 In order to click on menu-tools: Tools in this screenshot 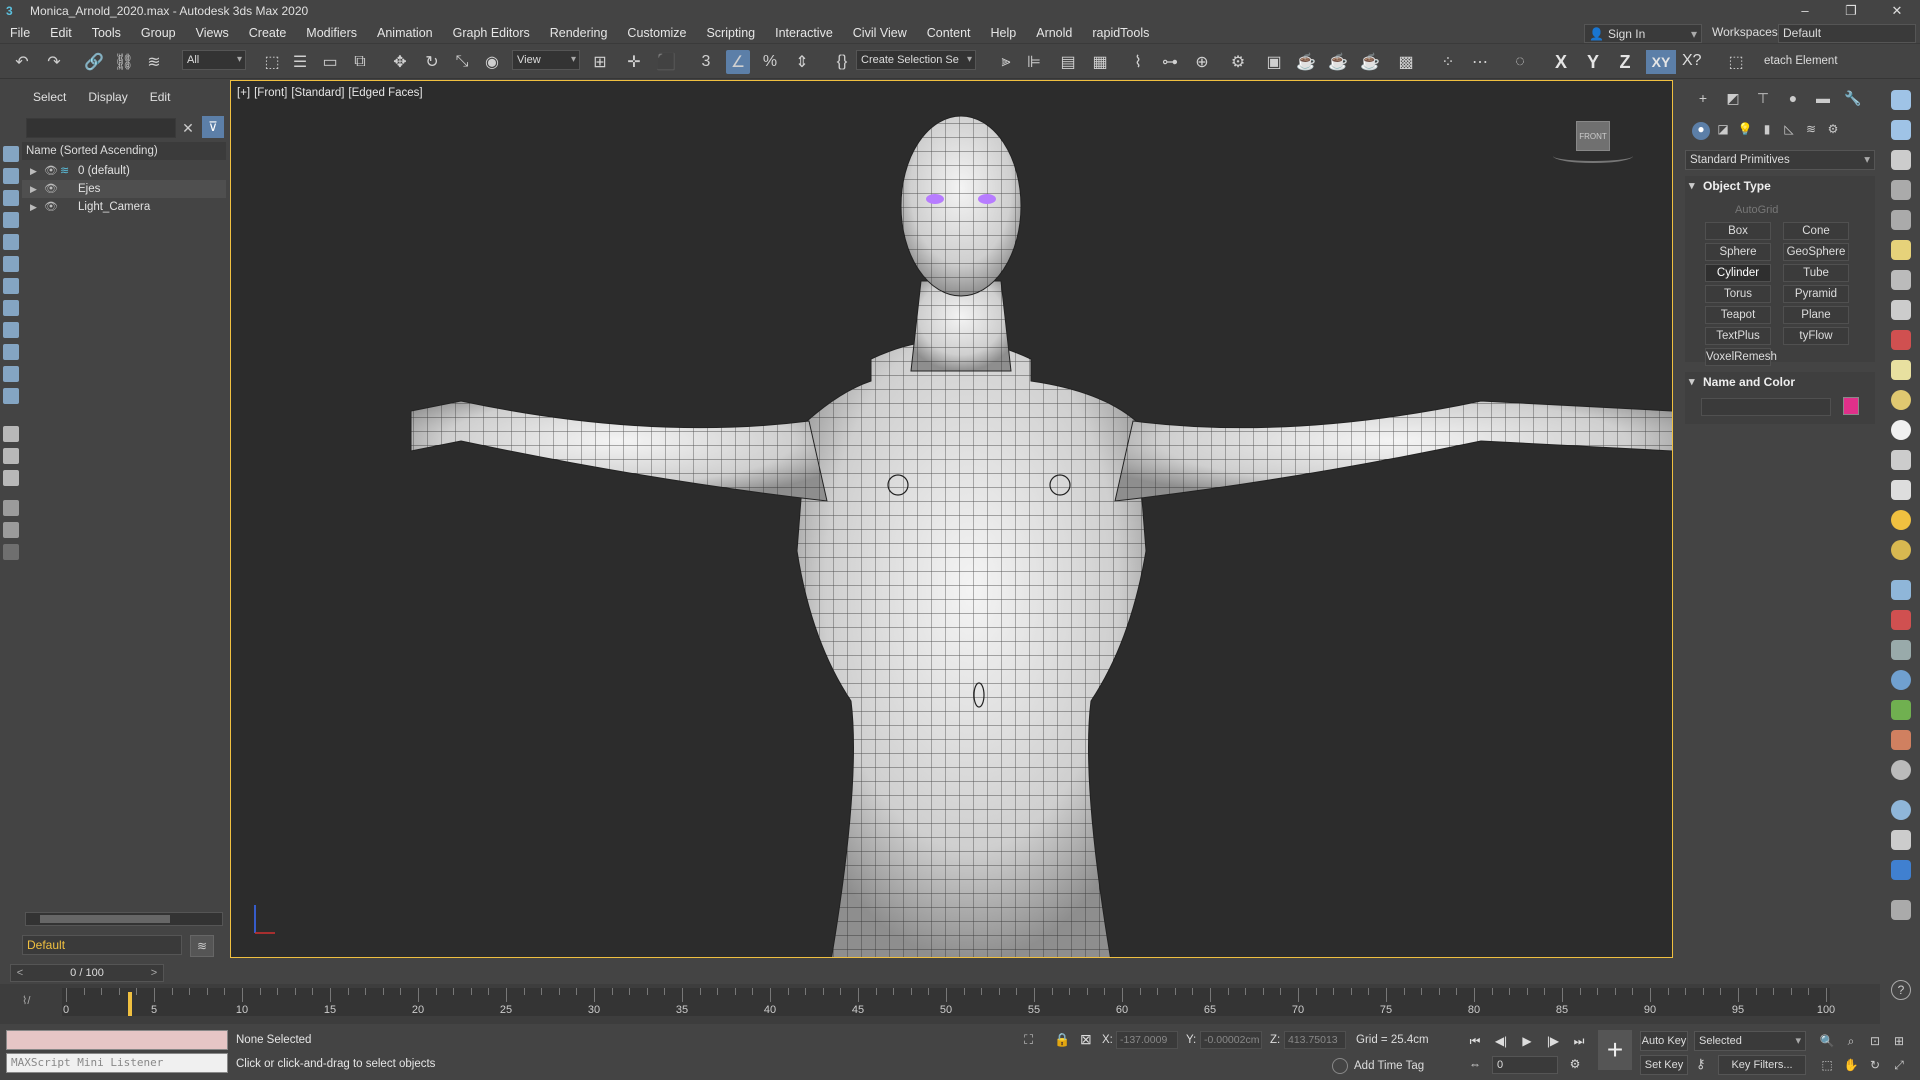, I will do `click(106, 33)`.